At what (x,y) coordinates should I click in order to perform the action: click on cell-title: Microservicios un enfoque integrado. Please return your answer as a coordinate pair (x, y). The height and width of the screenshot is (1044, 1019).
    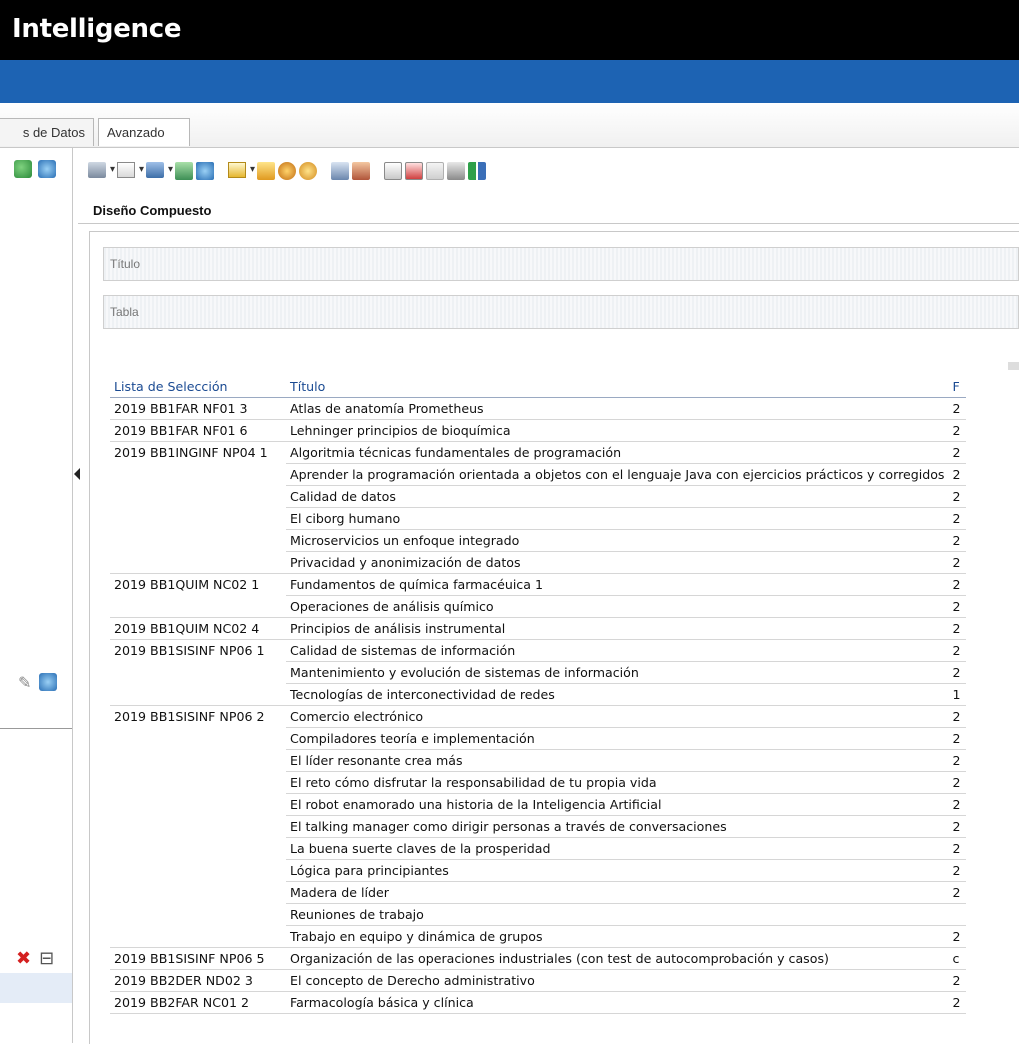
    Looking at the image, I should click on (617, 540).